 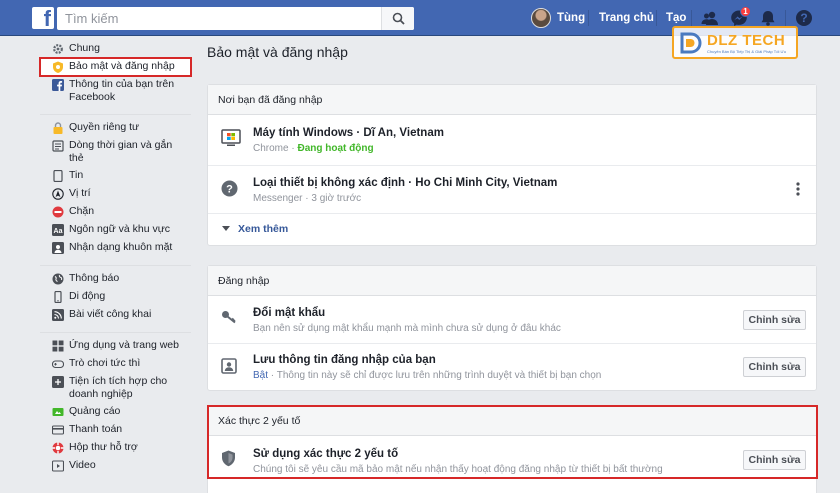 I want to click on sidebar-item-blocking: Chặn, so click(x=115, y=212).